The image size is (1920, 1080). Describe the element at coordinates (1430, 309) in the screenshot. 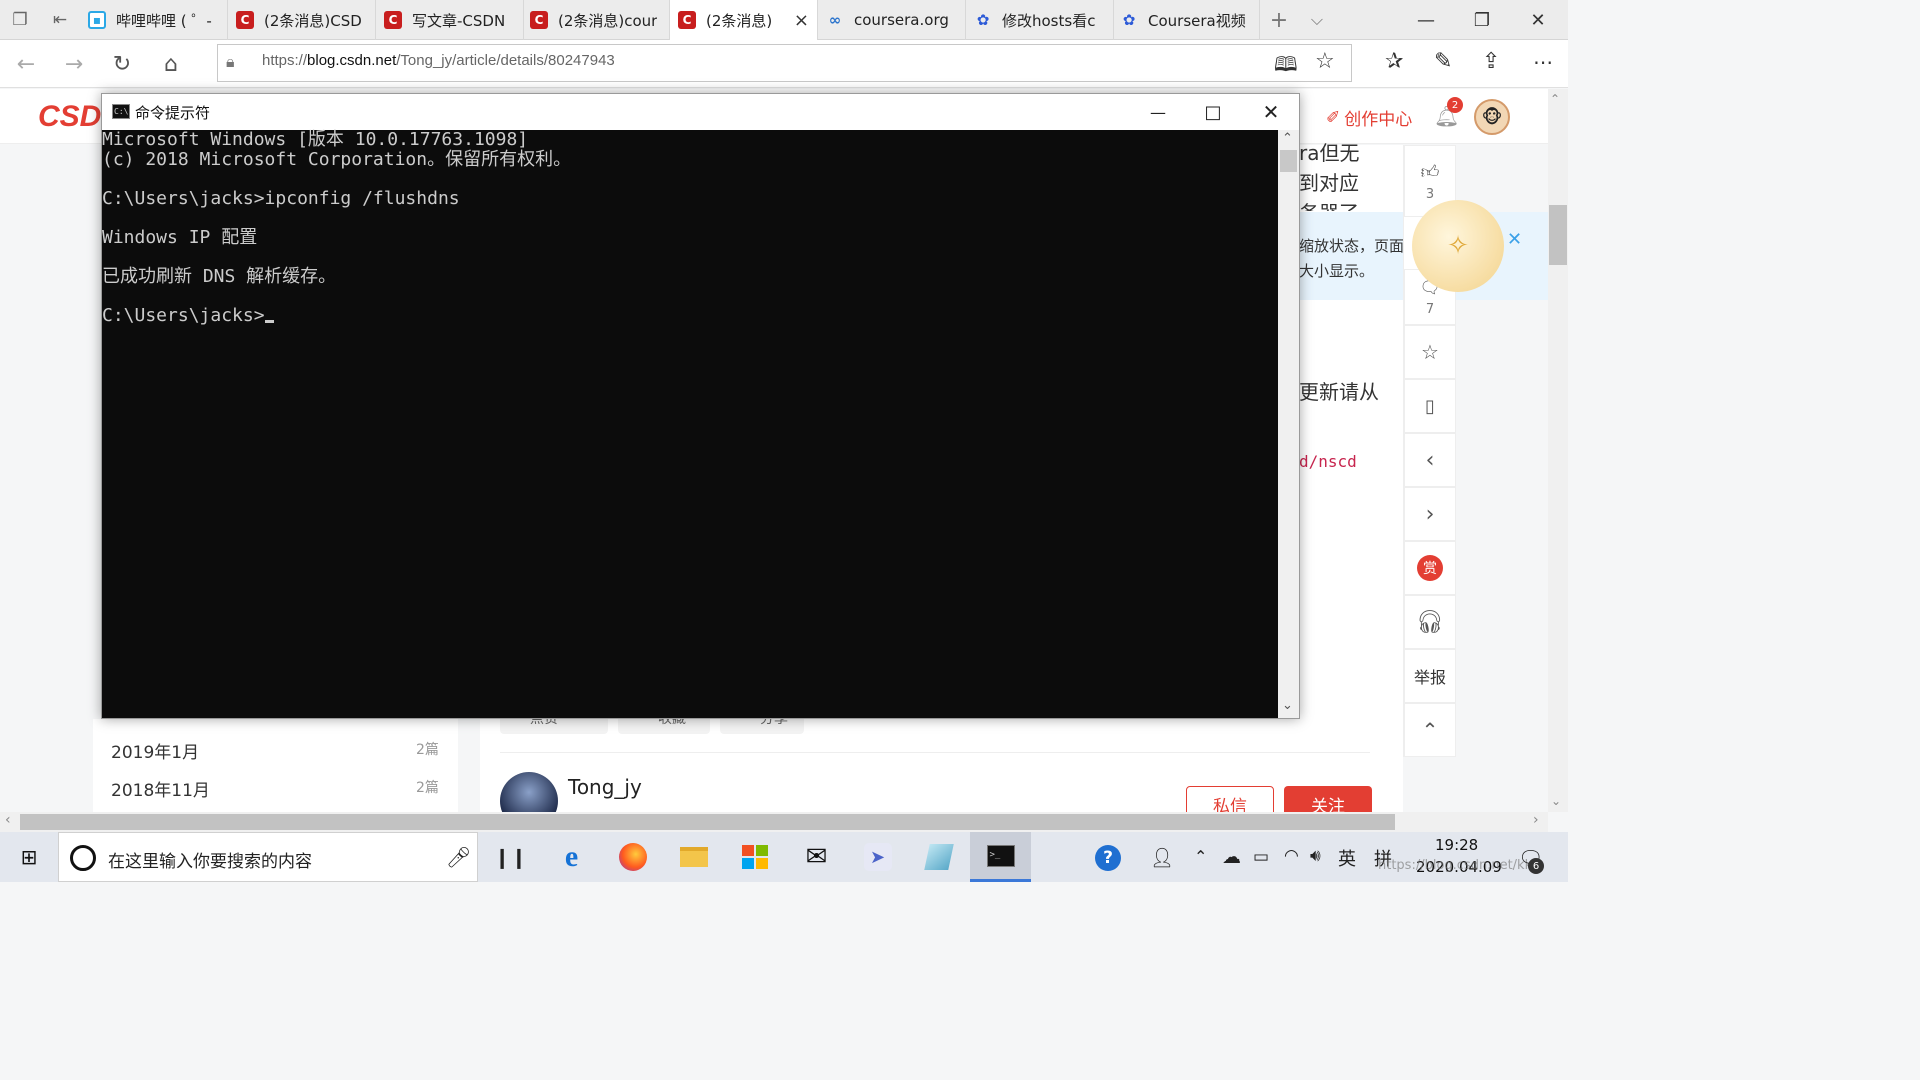

I see `comment-count: 7` at that location.